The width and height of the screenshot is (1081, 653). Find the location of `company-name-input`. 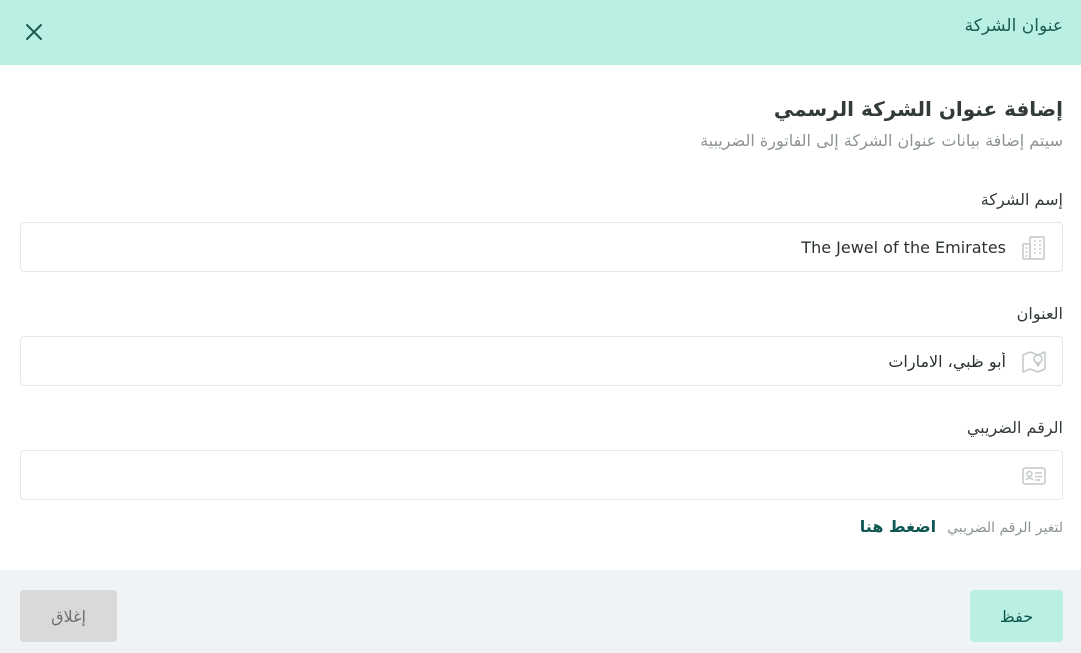

company-name-input is located at coordinates (526, 247).